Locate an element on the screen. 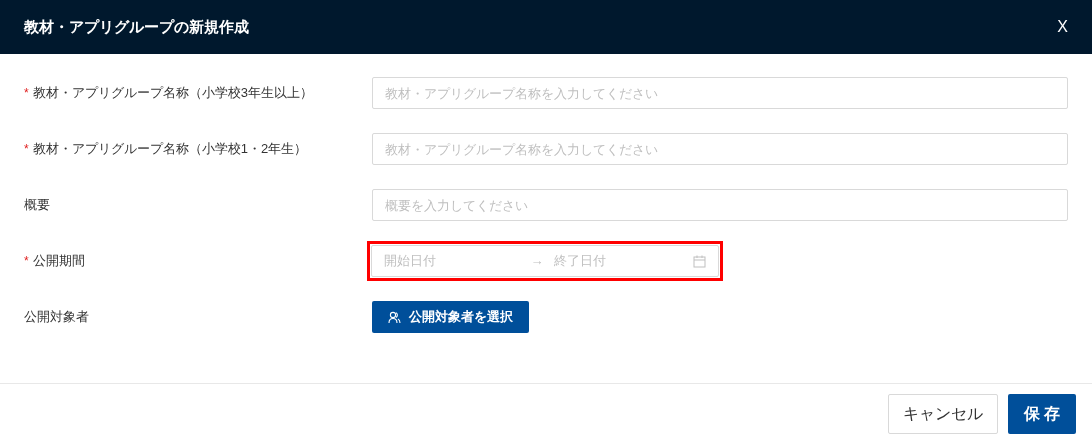 This screenshot has height=444, width=1092. dialog-title: 教材・アプリグループの新規作成 is located at coordinates (136, 26).